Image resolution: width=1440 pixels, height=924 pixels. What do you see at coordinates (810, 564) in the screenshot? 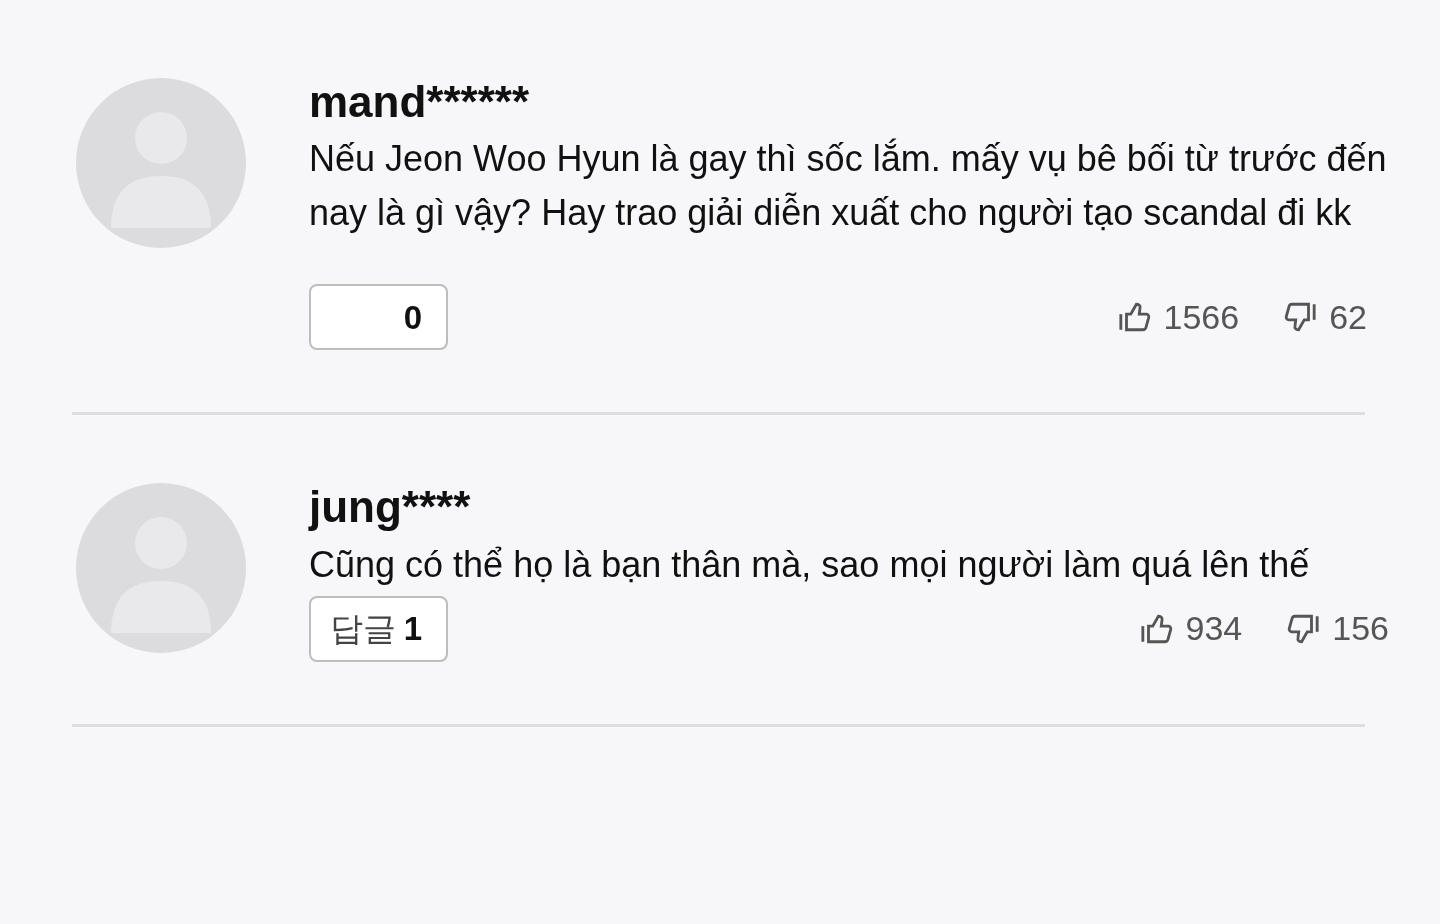
I see `comment-text: Cũng có thể họ là bạn thân mà, sao mọi người làm quá lên thế` at bounding box center [810, 564].